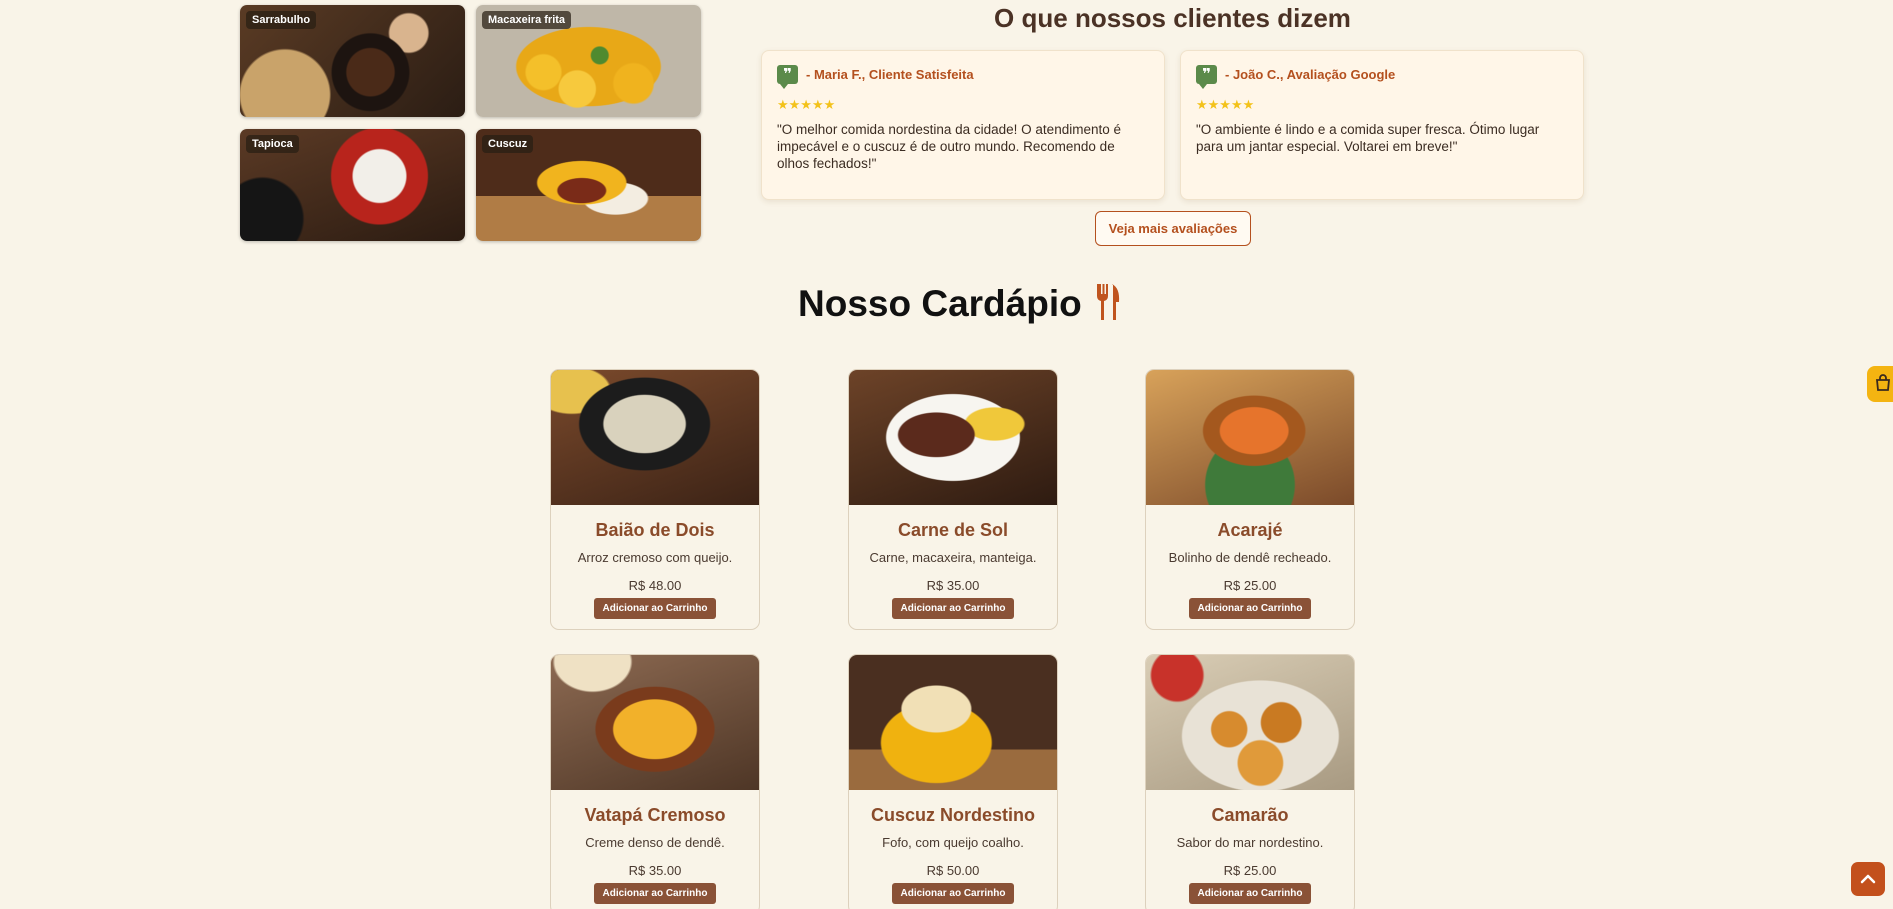  What do you see at coordinates (655, 557) in the screenshot?
I see `dish-description: Arroz cremoso com queijo.` at bounding box center [655, 557].